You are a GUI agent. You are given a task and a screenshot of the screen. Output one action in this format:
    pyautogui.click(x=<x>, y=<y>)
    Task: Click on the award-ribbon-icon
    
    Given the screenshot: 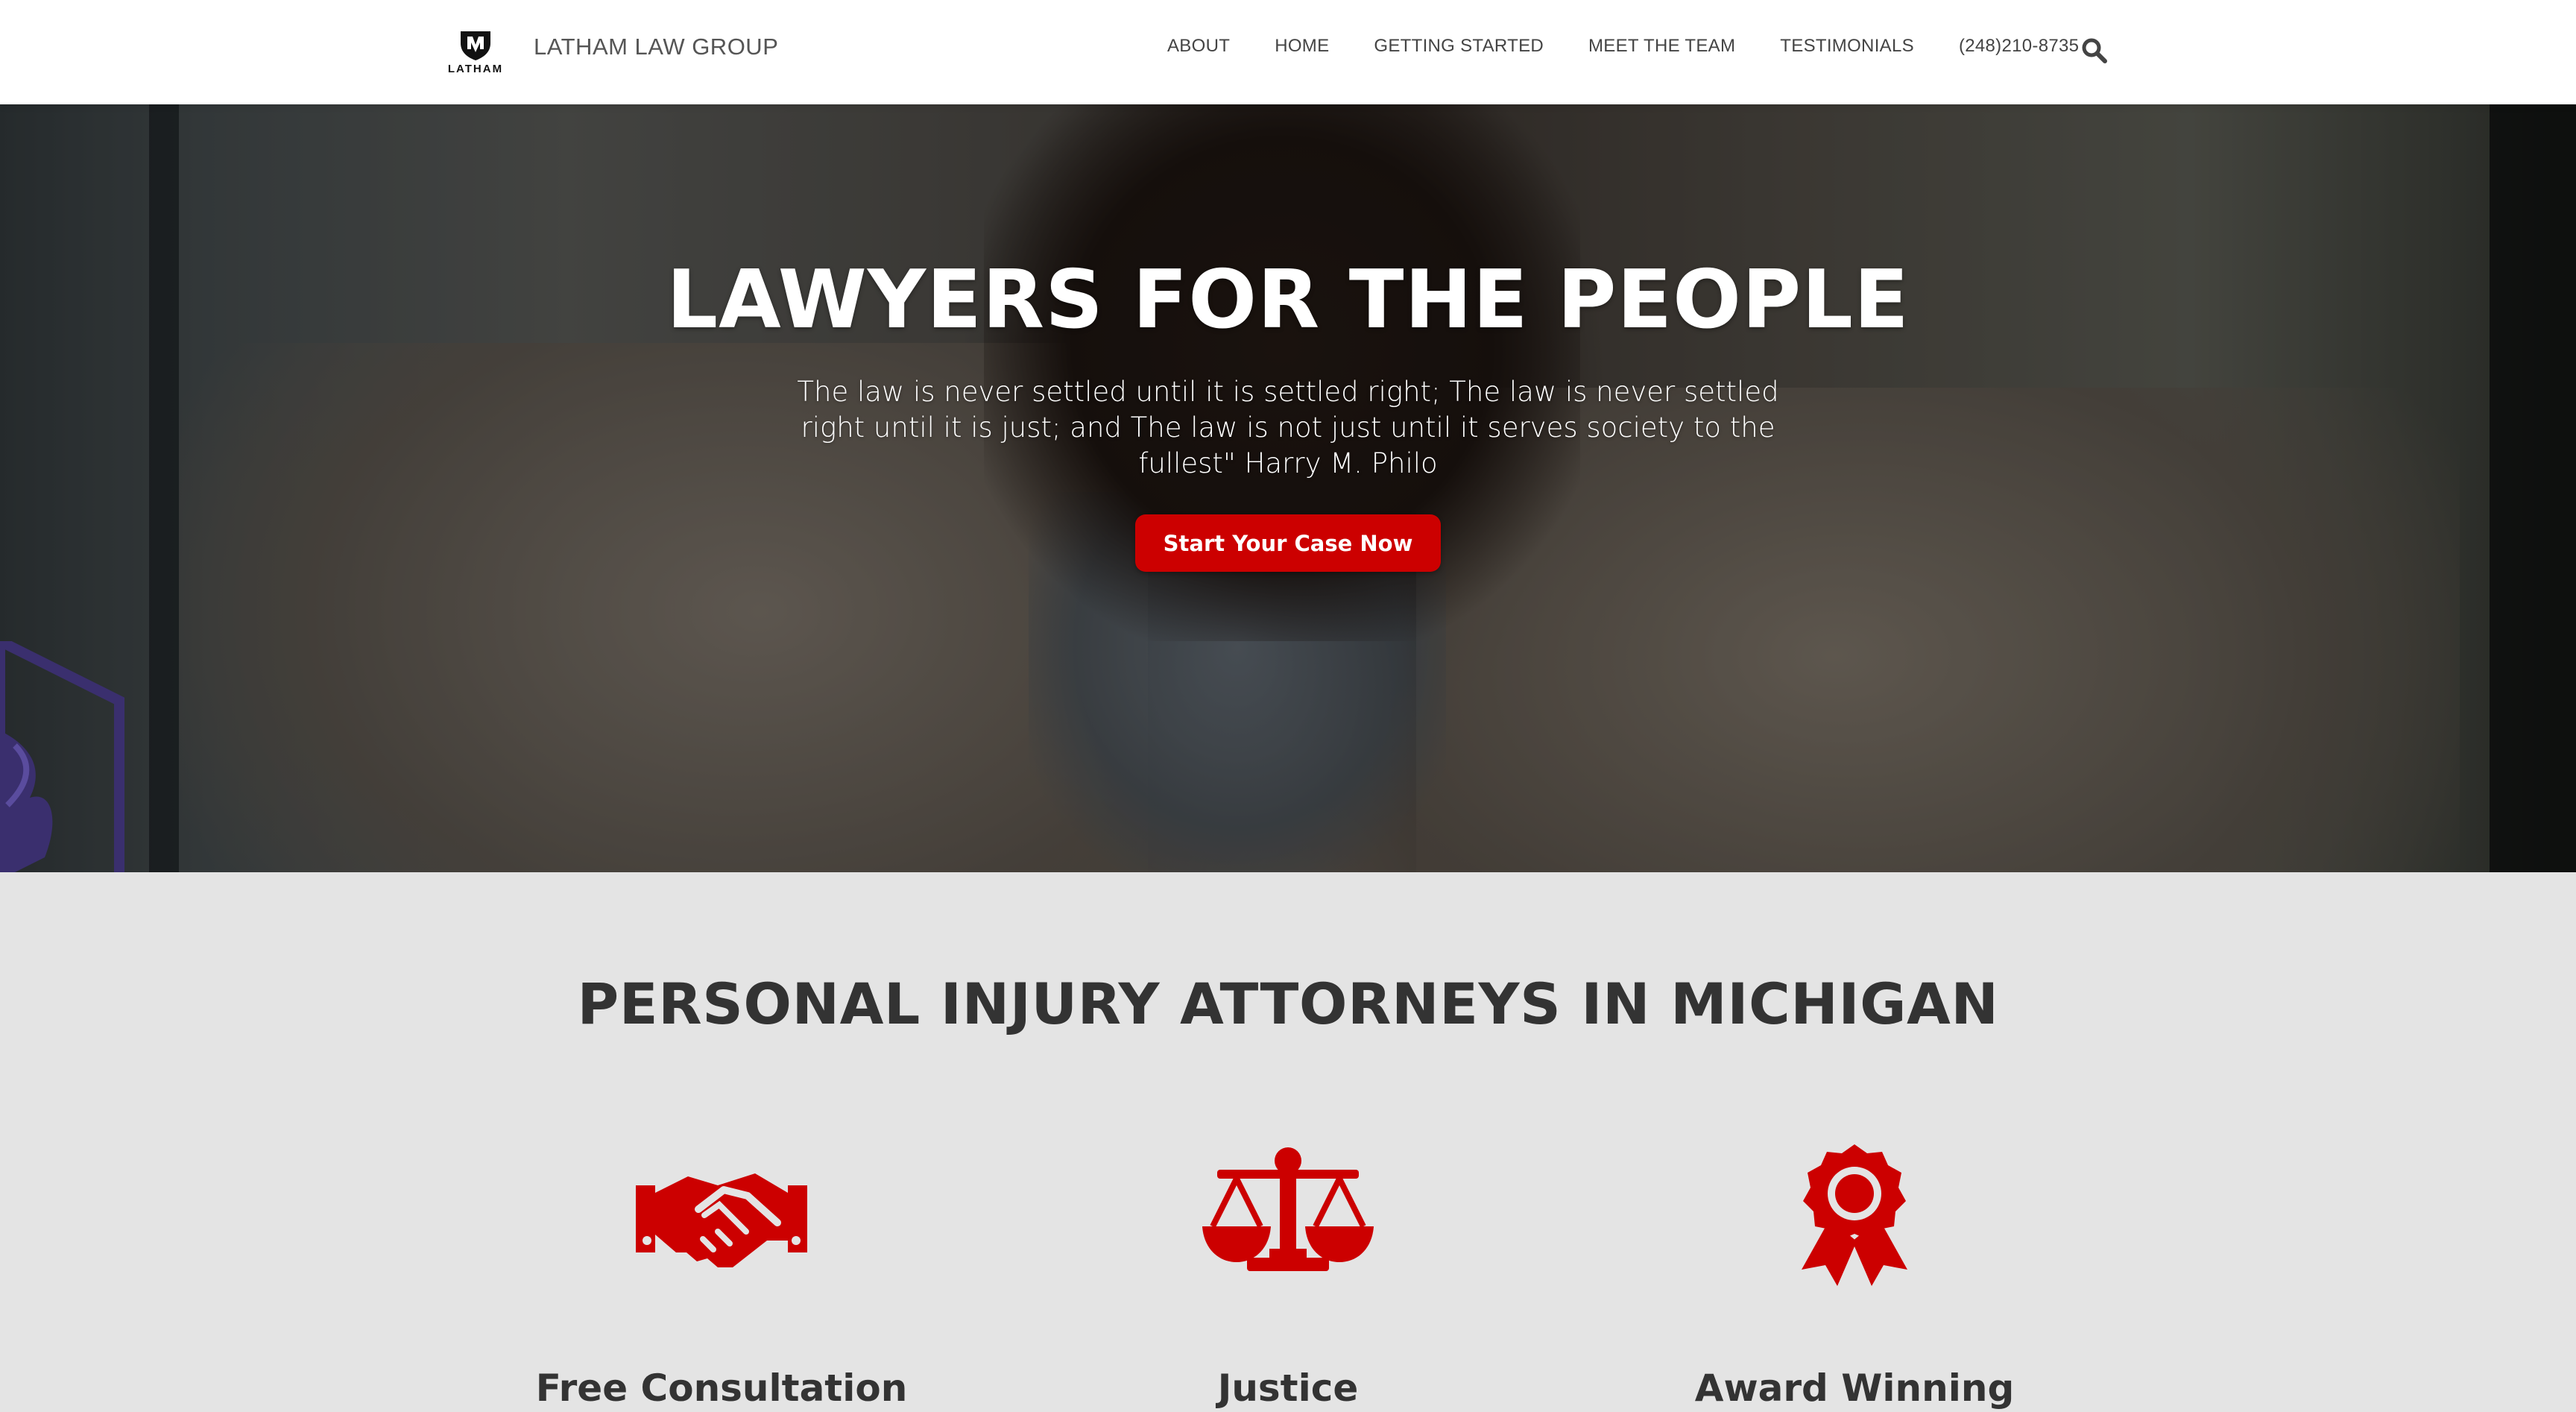 What is the action you would take?
    pyautogui.click(x=1855, y=1215)
    